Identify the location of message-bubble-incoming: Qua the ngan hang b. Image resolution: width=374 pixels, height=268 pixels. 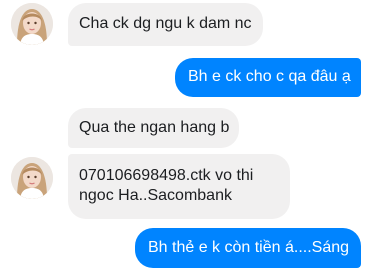
(153, 128).